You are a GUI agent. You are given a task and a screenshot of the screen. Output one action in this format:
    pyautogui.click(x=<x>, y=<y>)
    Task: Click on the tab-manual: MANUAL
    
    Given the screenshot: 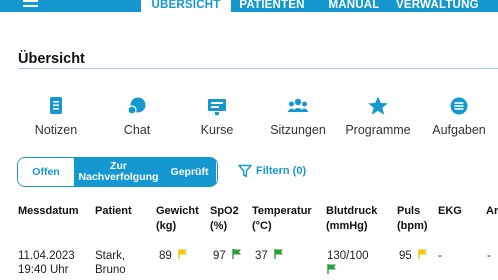 What is the action you would take?
    pyautogui.click(x=354, y=6)
    